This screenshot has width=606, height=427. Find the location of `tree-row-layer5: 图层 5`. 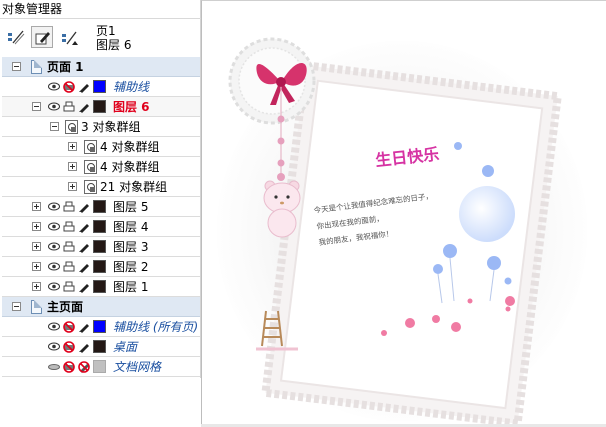

tree-row-layer5: 图层 5 is located at coordinates (101, 207).